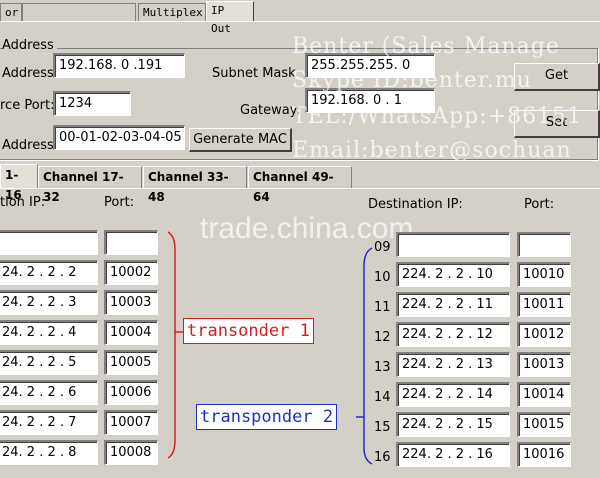 This screenshot has height=478, width=600. What do you see at coordinates (248, 331) in the screenshot?
I see `transponder-1-label: transonder 1` at bounding box center [248, 331].